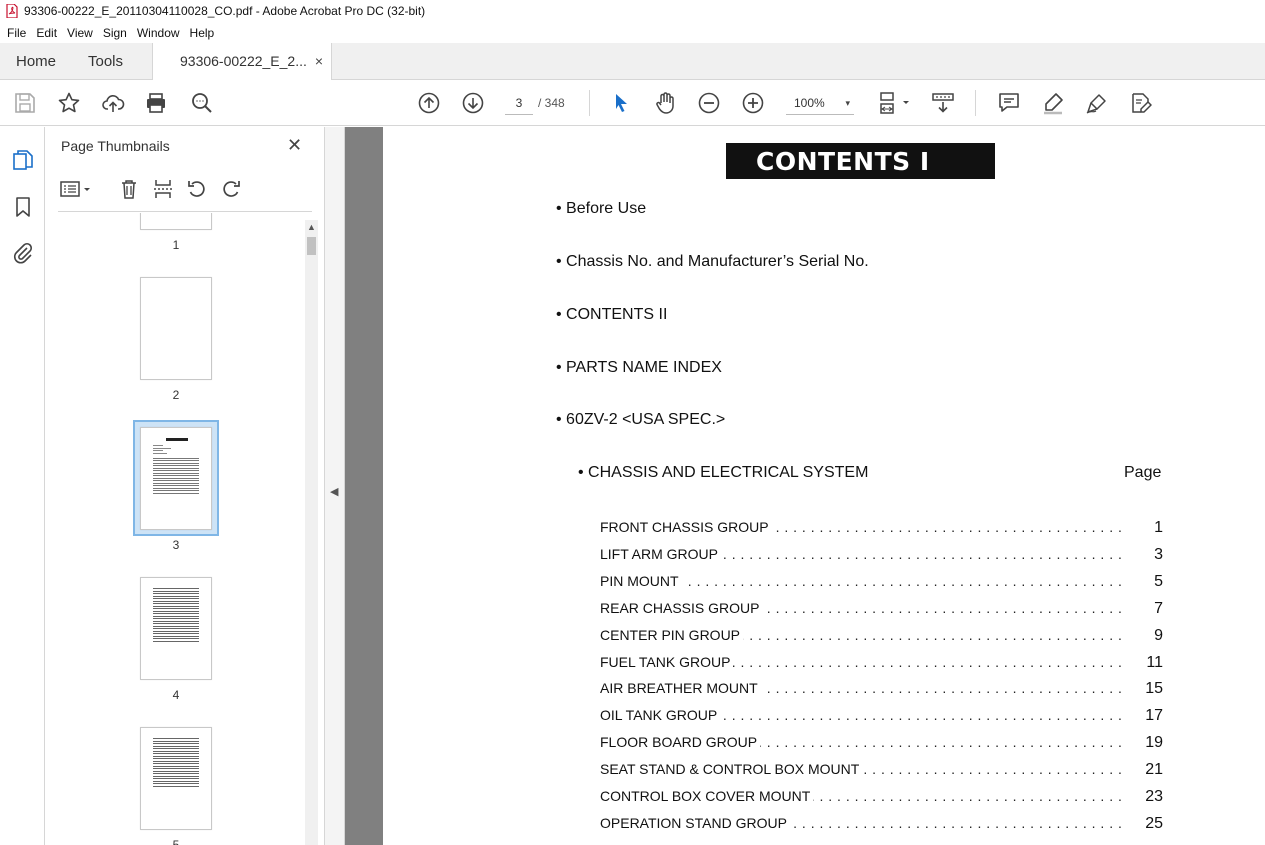 This screenshot has height=845, width=1265. What do you see at coordinates (69, 103) in the screenshot?
I see `star-icon` at bounding box center [69, 103].